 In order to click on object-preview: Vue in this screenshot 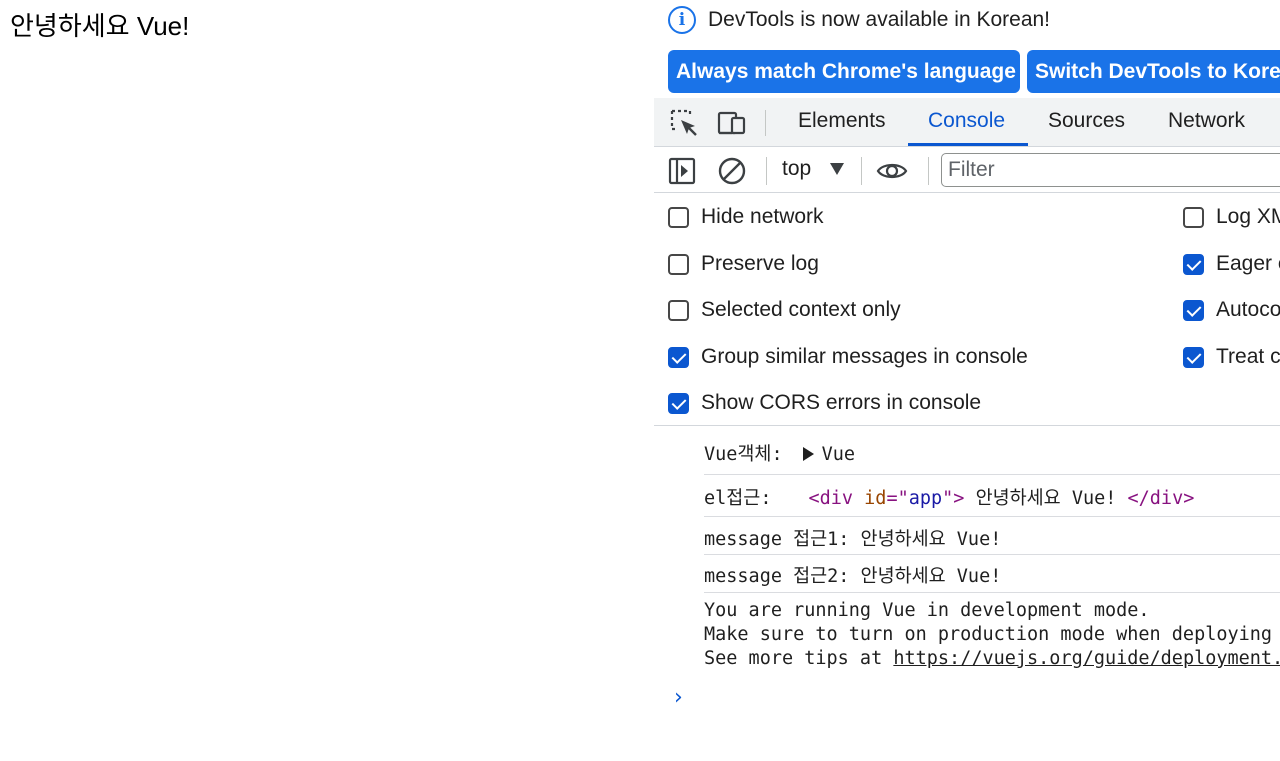, I will do `click(838, 454)`.